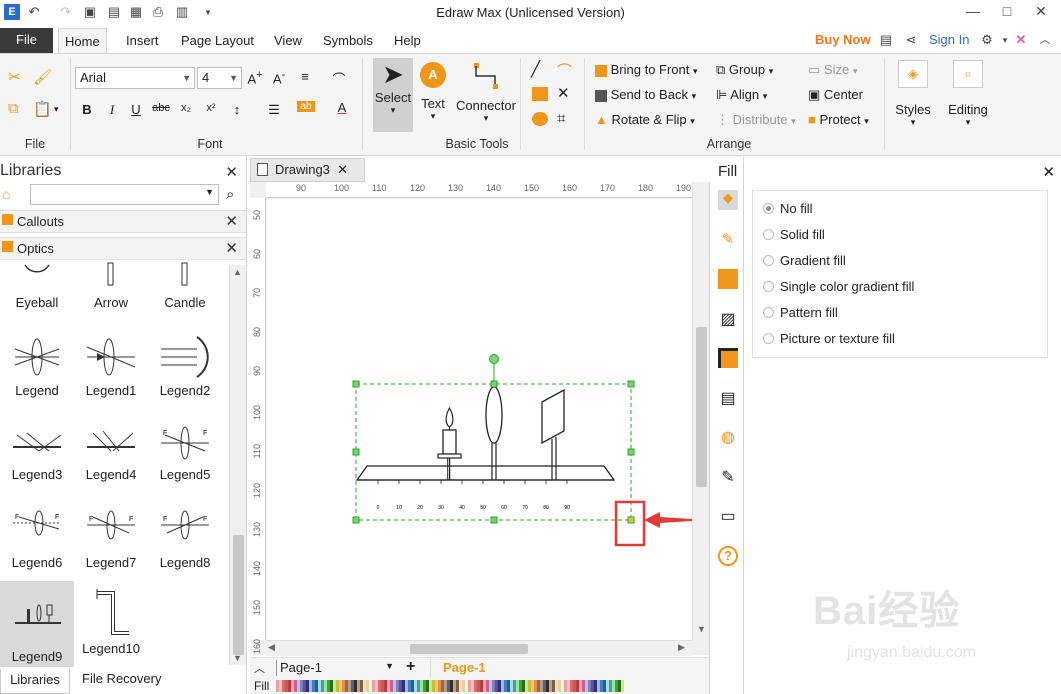  I want to click on tab-help: Help, so click(407, 40).